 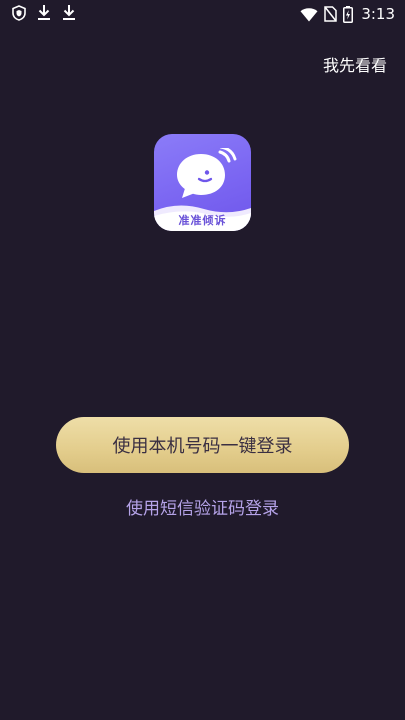 What do you see at coordinates (309, 14) in the screenshot?
I see `wifi-icon` at bounding box center [309, 14].